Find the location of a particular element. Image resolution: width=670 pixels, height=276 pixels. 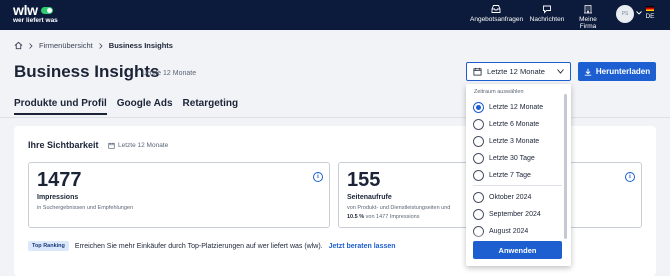

german-flag-icon is located at coordinates (650, 8).